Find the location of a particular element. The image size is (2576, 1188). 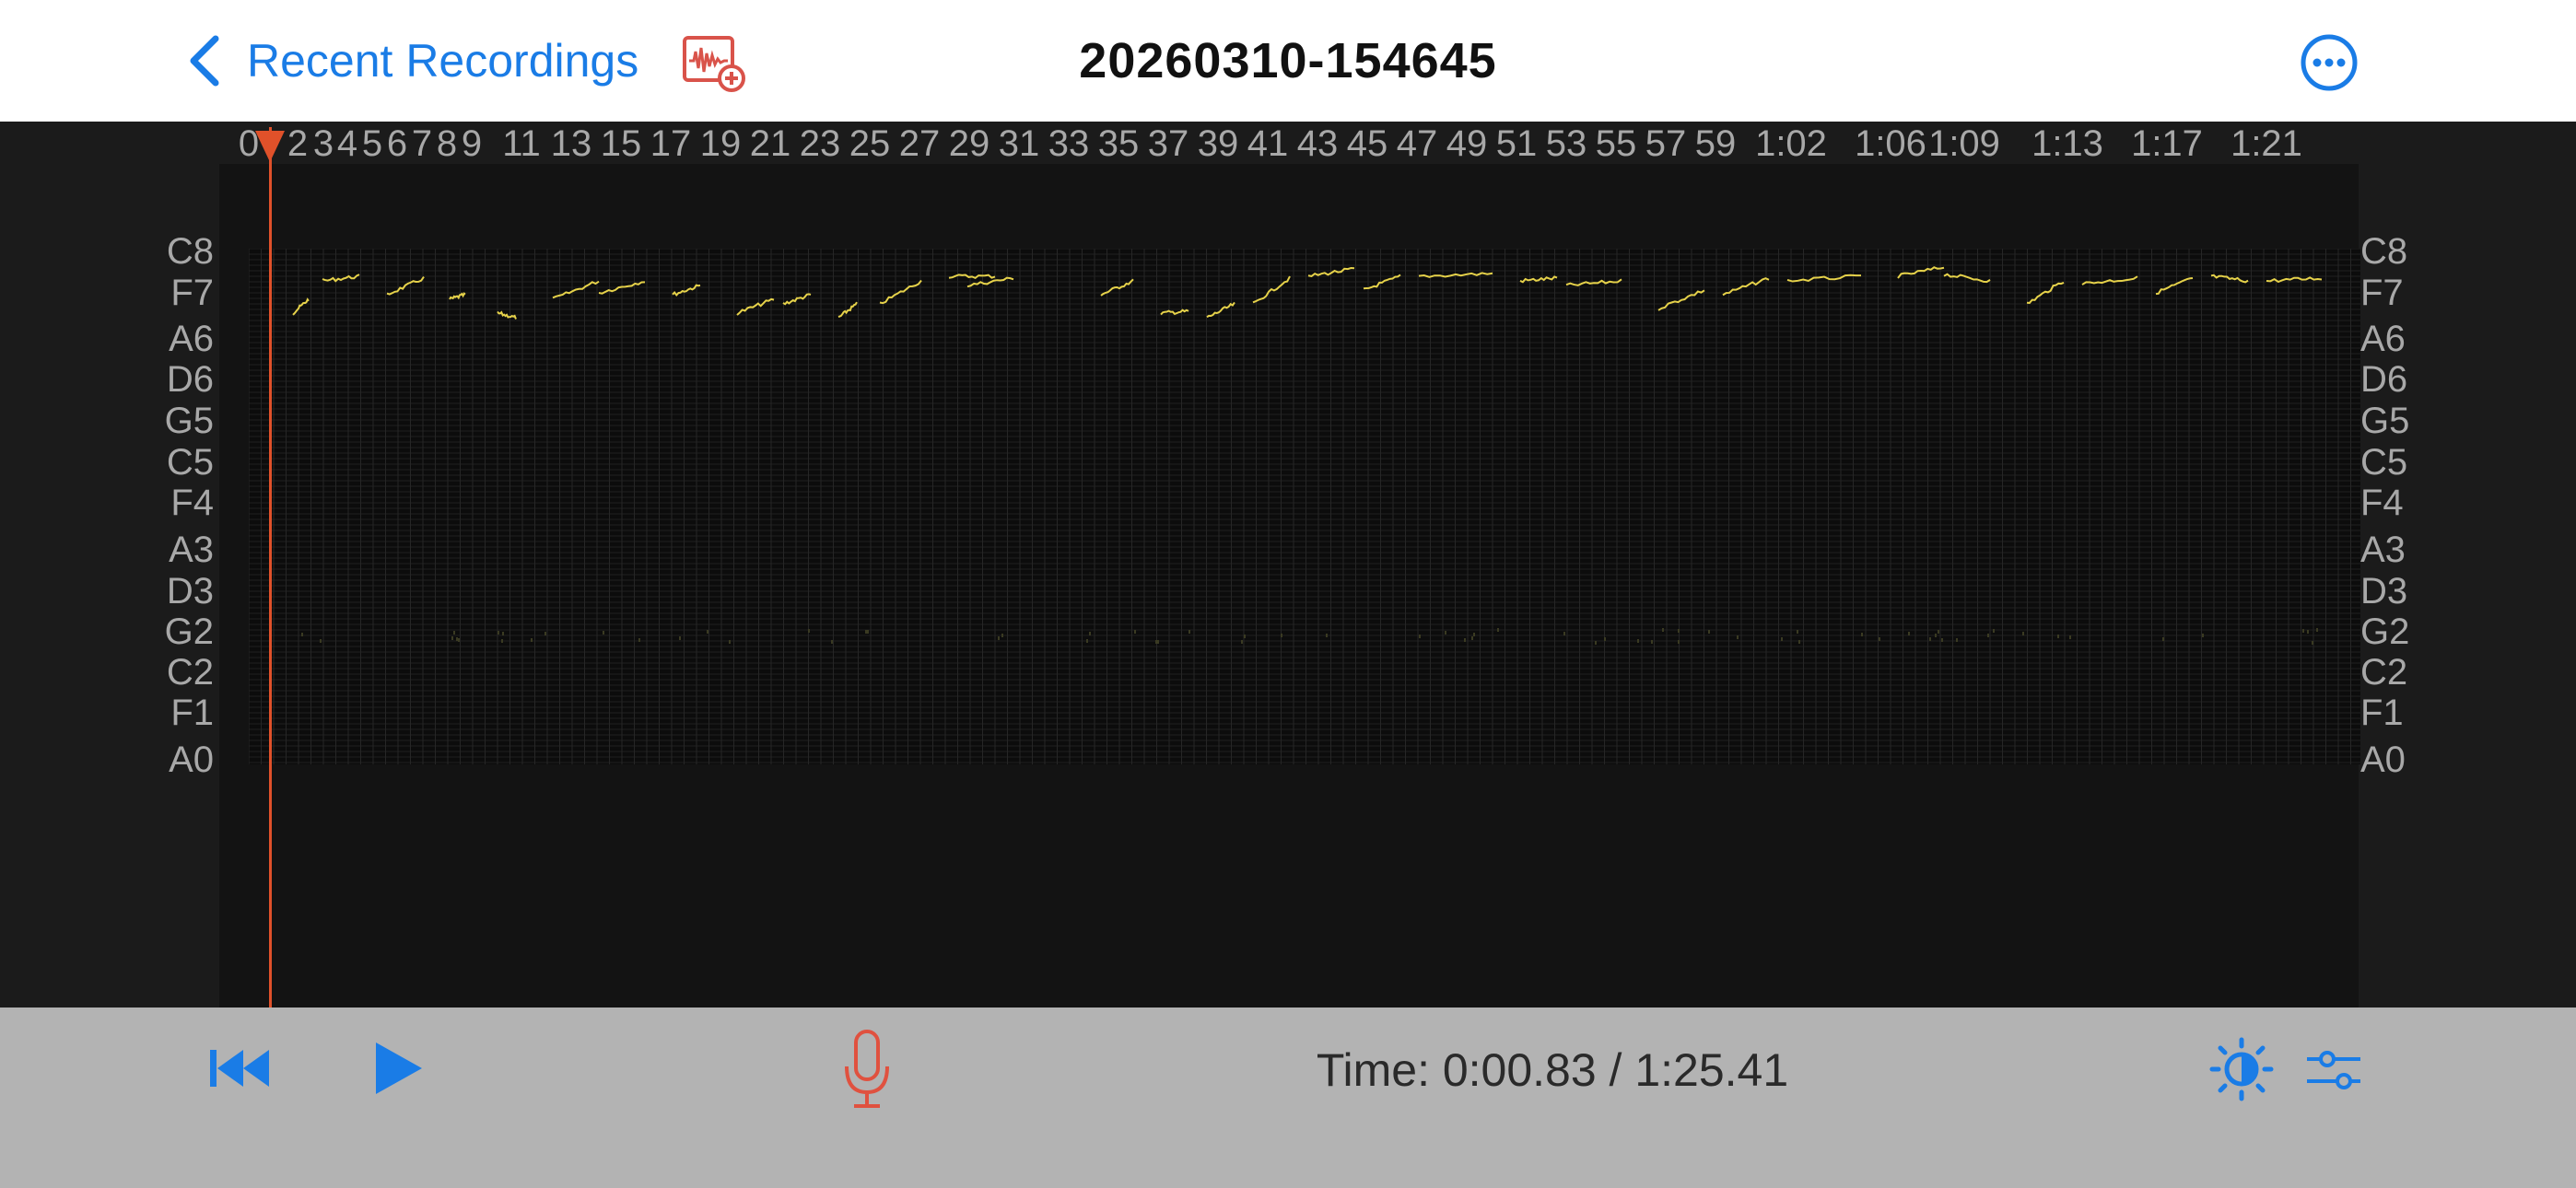

note-label: A6 is located at coordinates (191, 339).